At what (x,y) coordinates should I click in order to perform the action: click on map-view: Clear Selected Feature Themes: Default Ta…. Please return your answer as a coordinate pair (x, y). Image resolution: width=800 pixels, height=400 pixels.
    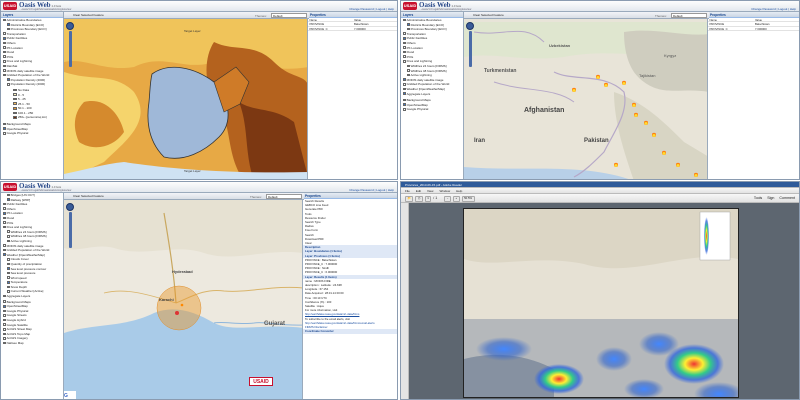
    Looking at the image, I should click on (186, 95).